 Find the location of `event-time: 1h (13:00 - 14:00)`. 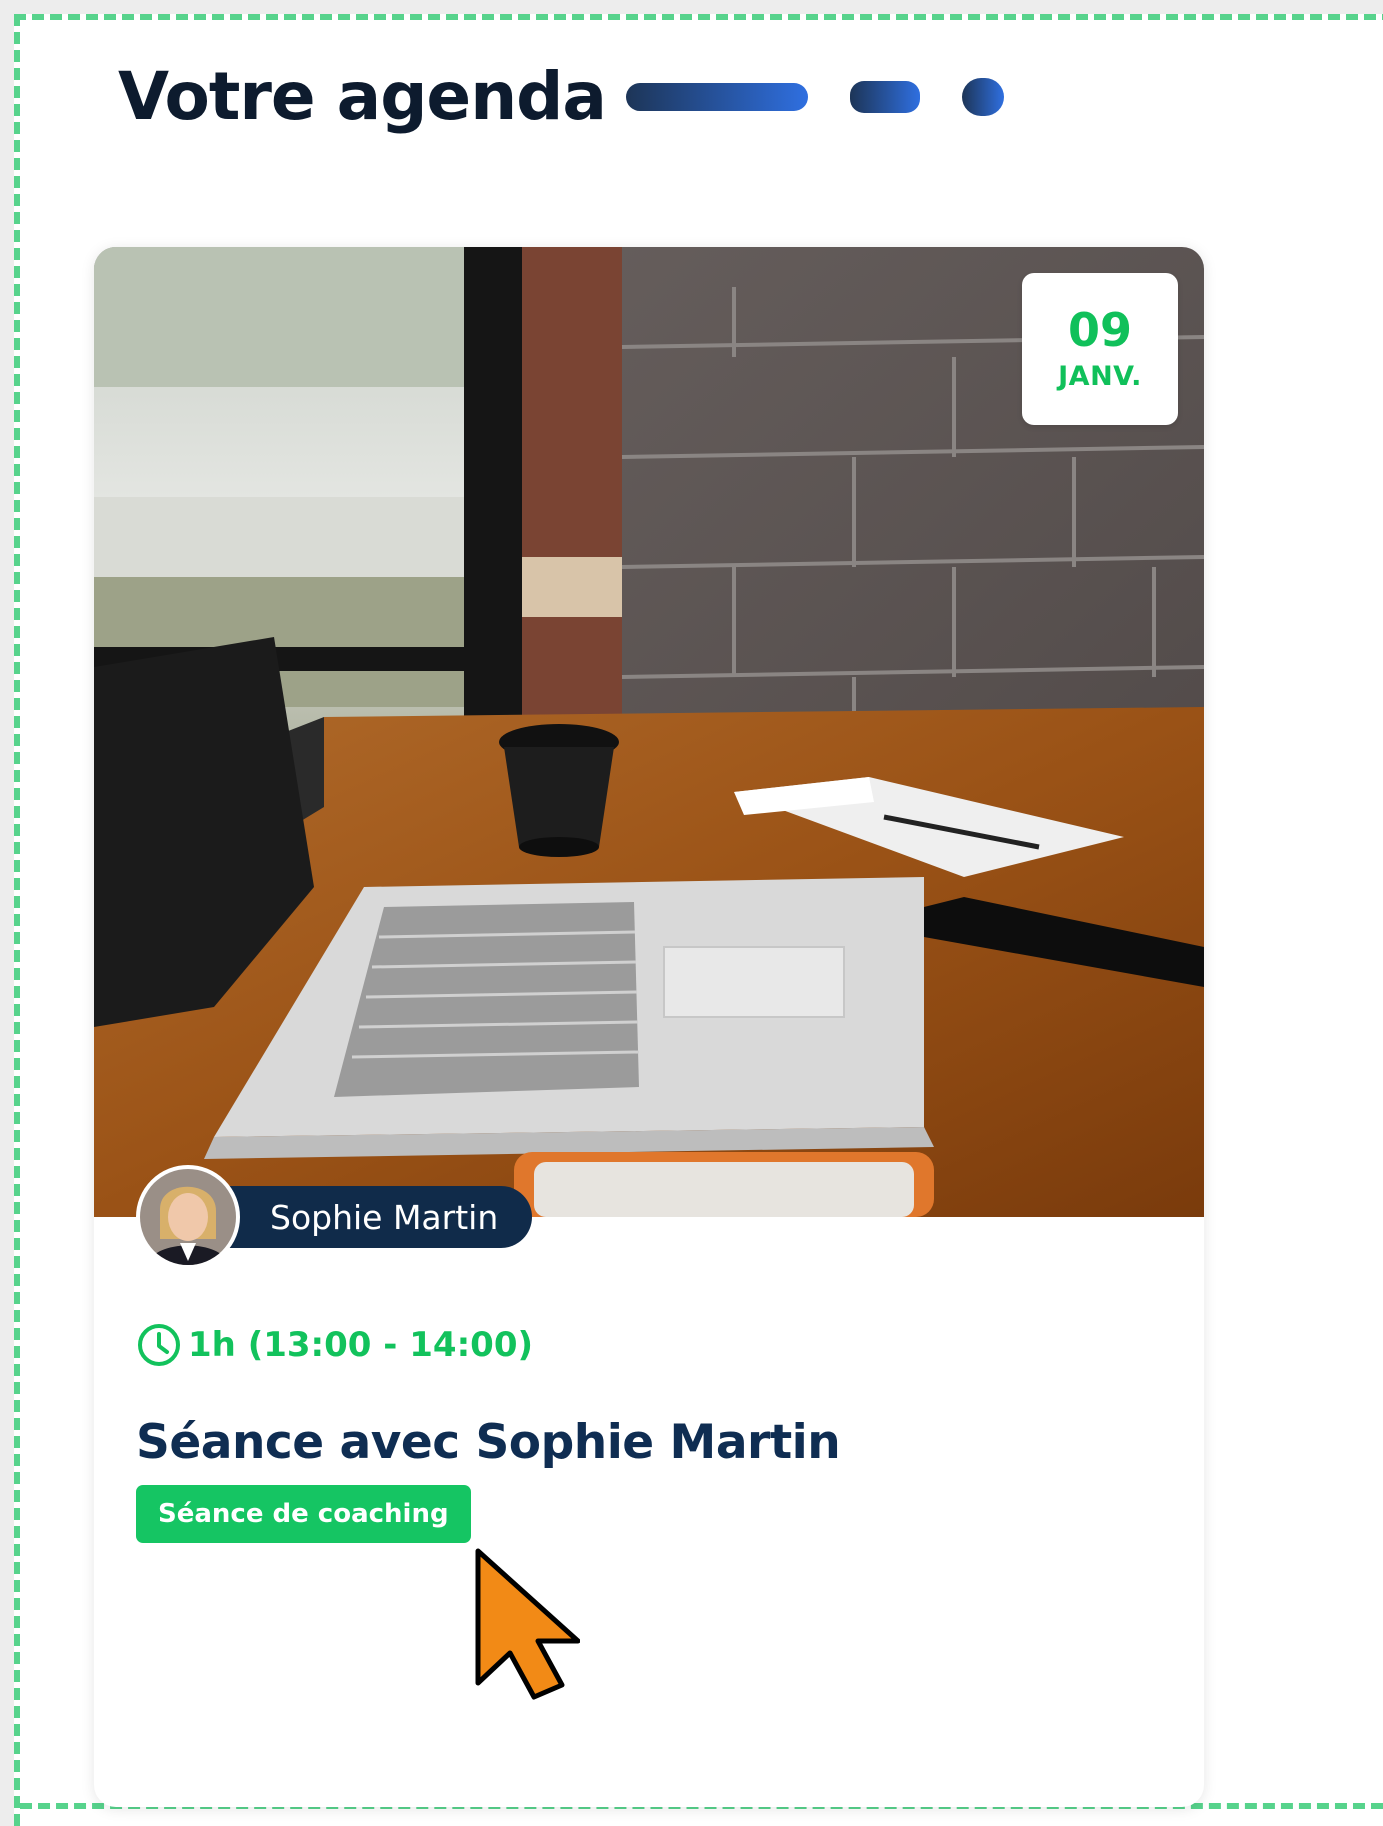

event-time: 1h (13:00 - 14:00) is located at coordinates (334, 1345).